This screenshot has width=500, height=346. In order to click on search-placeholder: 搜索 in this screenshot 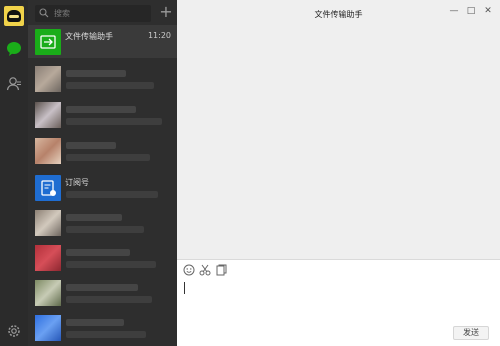, I will do `click(62, 13)`.